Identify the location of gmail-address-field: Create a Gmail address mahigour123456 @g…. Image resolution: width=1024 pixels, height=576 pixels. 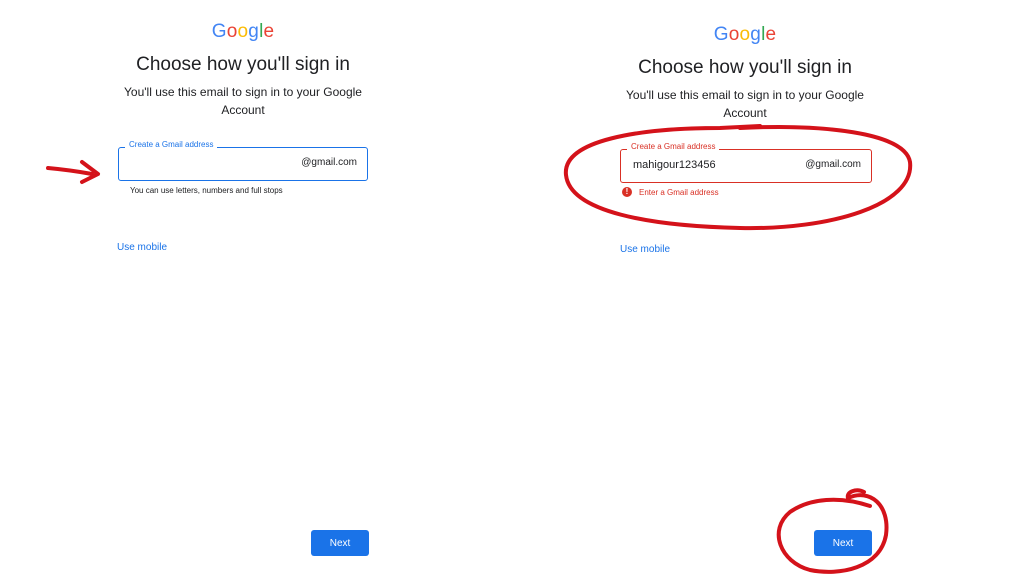
(746, 162).